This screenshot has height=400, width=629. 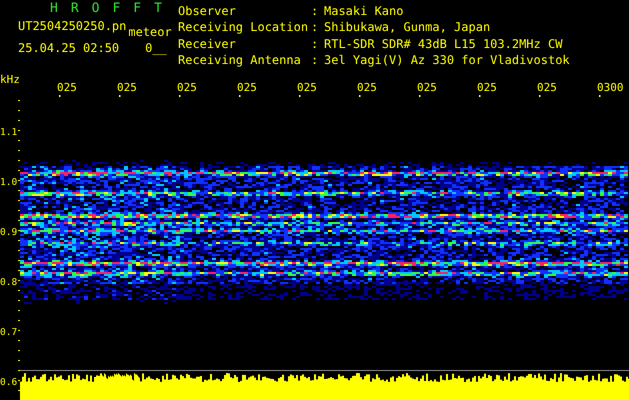 I want to click on info-label: Observer, so click(x=207, y=12).